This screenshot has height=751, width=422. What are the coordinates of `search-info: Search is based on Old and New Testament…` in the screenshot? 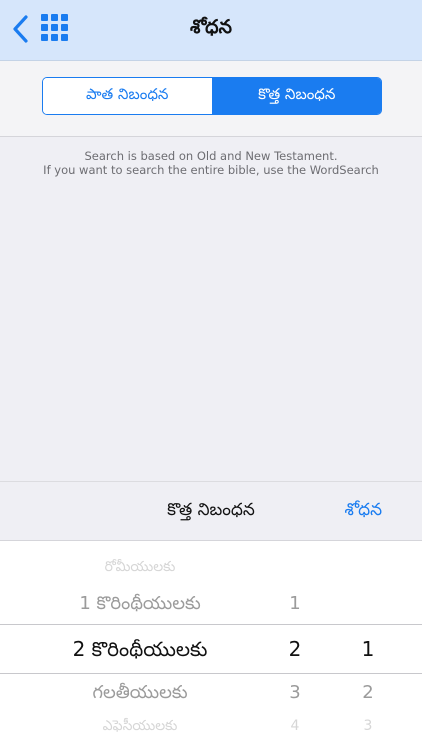 It's located at (211, 163).